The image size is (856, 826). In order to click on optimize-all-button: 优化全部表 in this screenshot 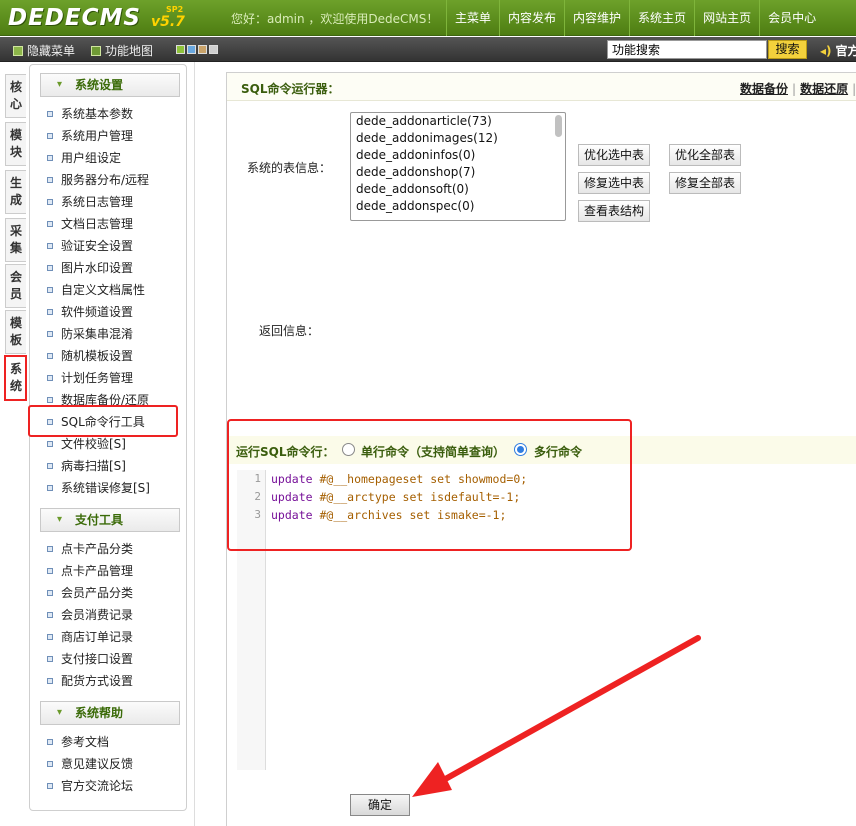, I will do `click(705, 155)`.